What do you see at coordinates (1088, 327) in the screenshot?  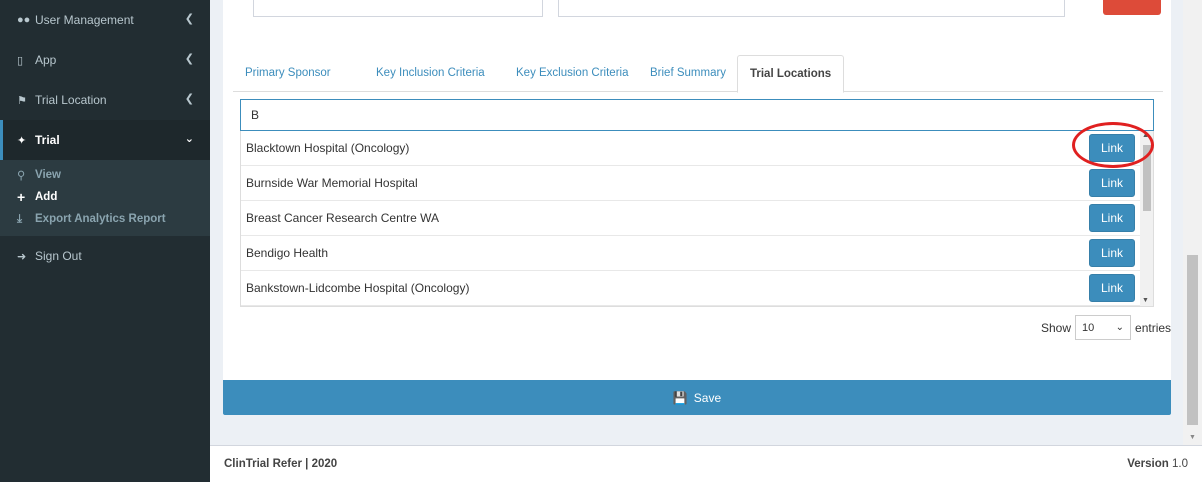 I see `entries-value: 10` at bounding box center [1088, 327].